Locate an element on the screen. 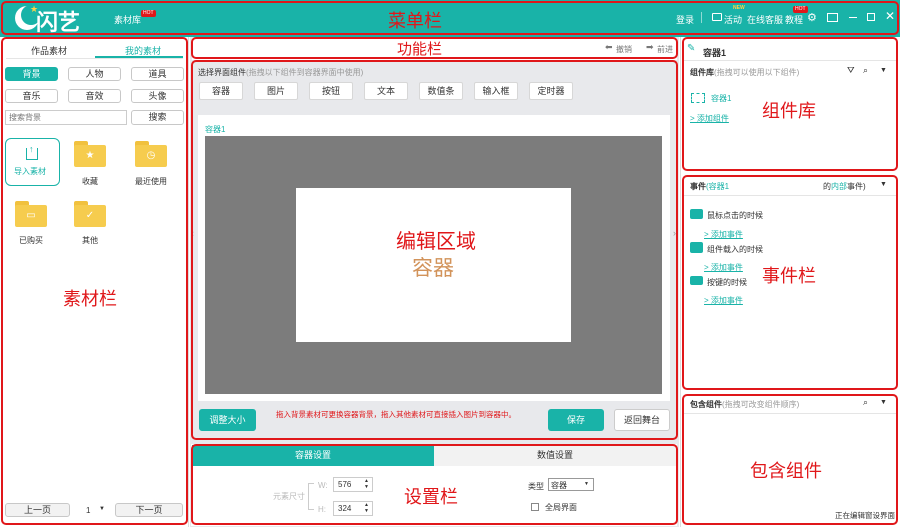  contains-outline is located at coordinates (790, 459).